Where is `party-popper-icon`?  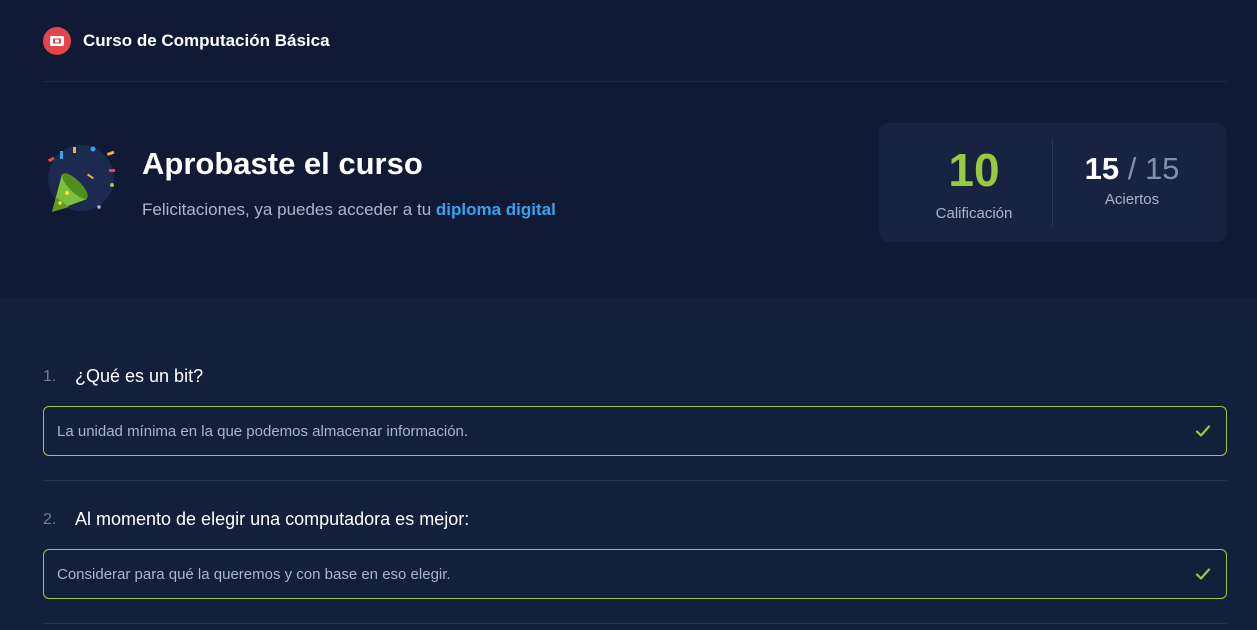
party-popper-icon is located at coordinates (81, 179).